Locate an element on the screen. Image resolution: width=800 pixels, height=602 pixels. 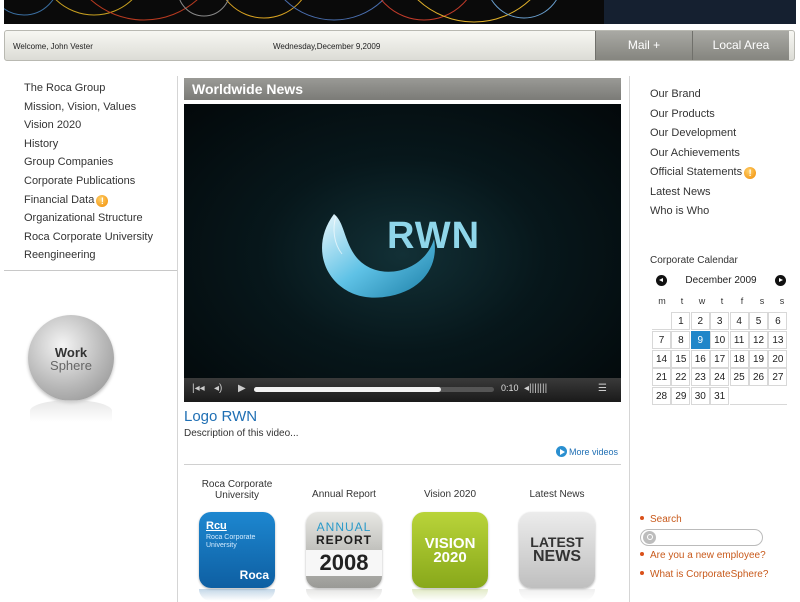
calendar-day: 7 is located at coordinates (661, 339).